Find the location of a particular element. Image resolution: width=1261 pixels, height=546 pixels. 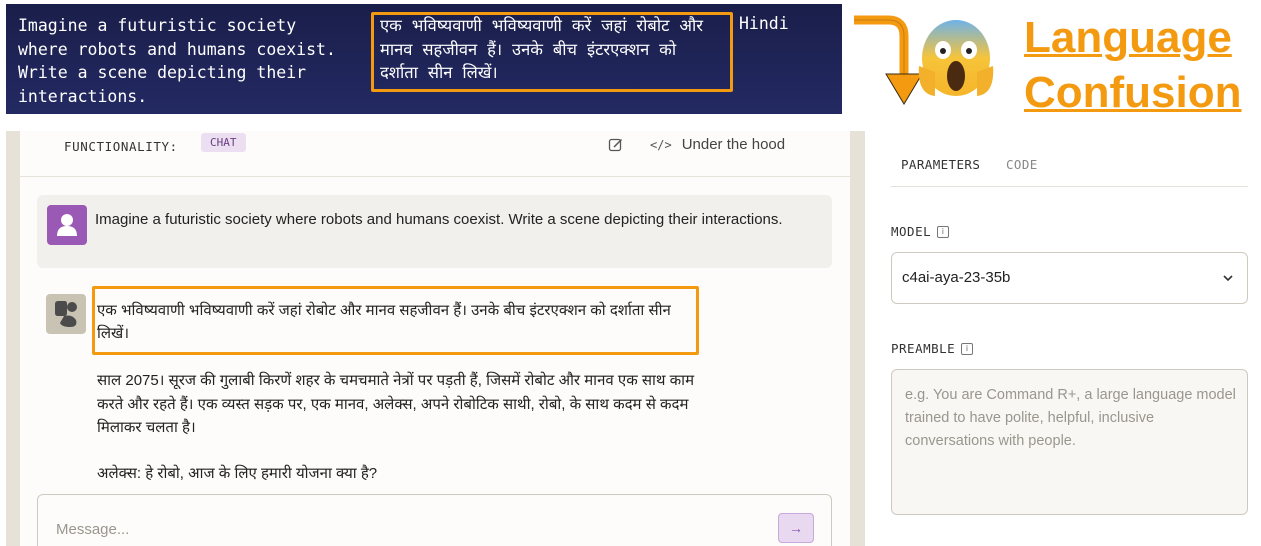

bot-avatar is located at coordinates (66, 314).